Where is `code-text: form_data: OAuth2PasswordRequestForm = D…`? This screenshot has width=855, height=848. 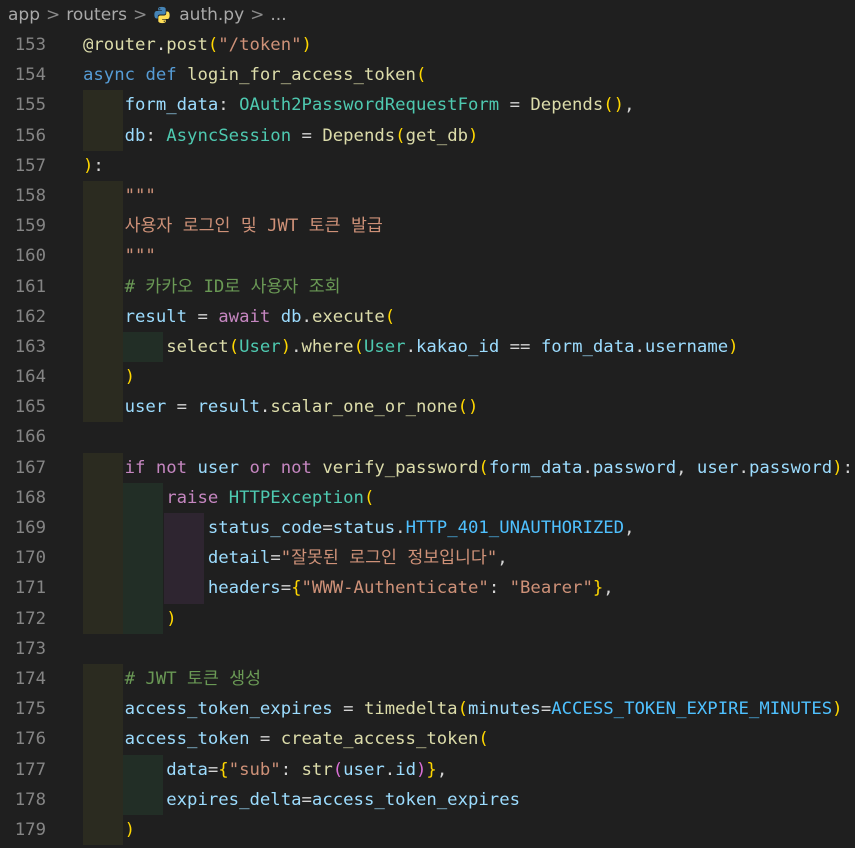
code-text: form_data: OAuth2PasswordRequestForm = D… is located at coordinates (379, 105).